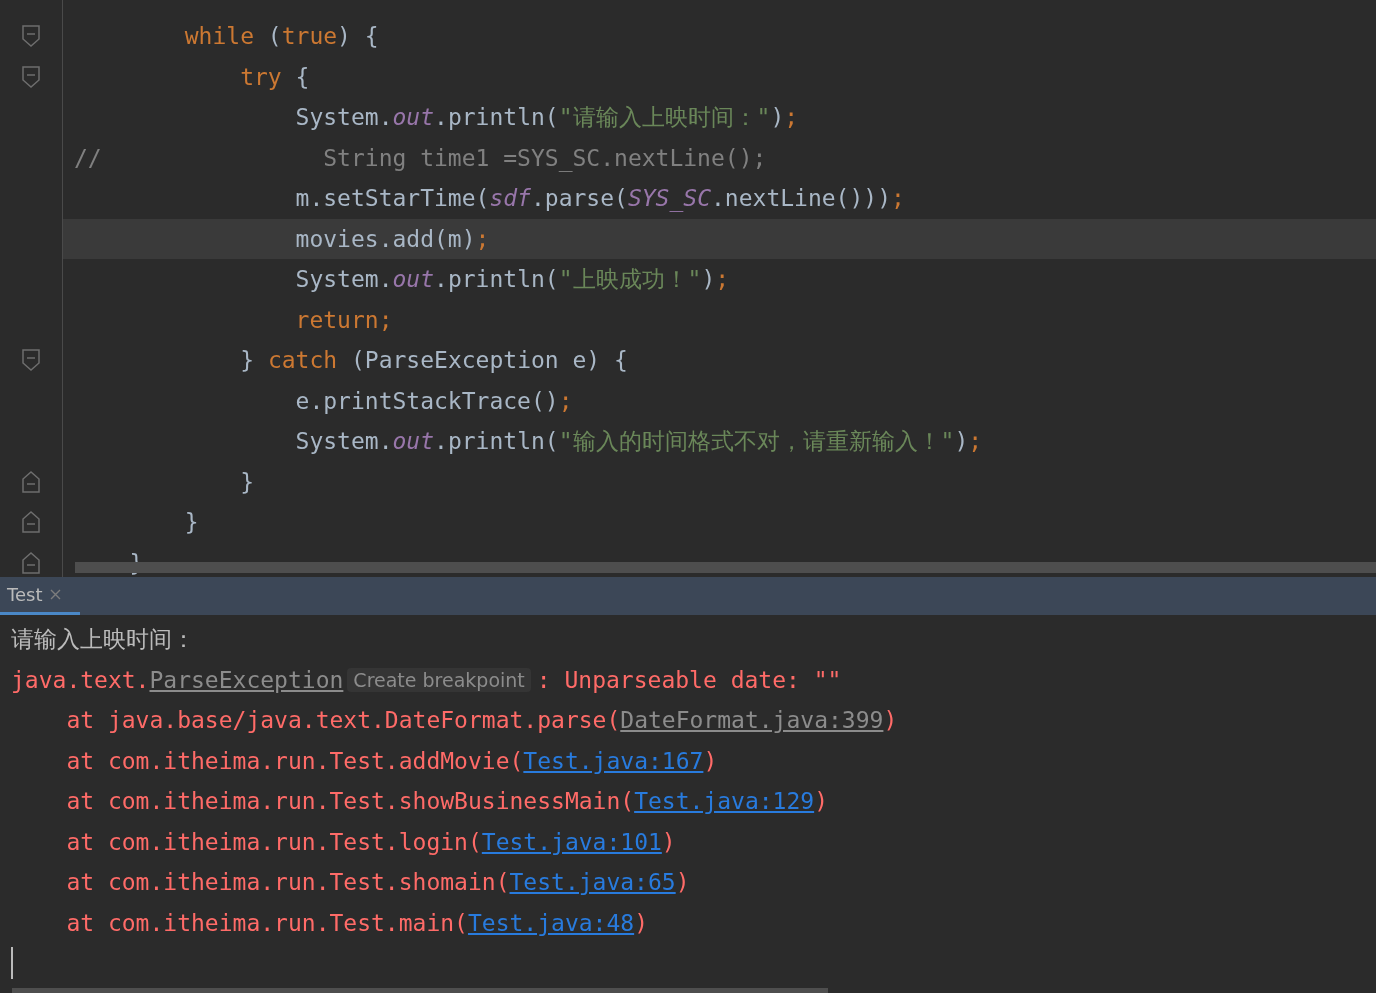 Image resolution: width=1376 pixels, height=993 pixels. What do you see at coordinates (439, 679) in the screenshot?
I see `create-breakpoint-hint: Create breakpoint` at bounding box center [439, 679].